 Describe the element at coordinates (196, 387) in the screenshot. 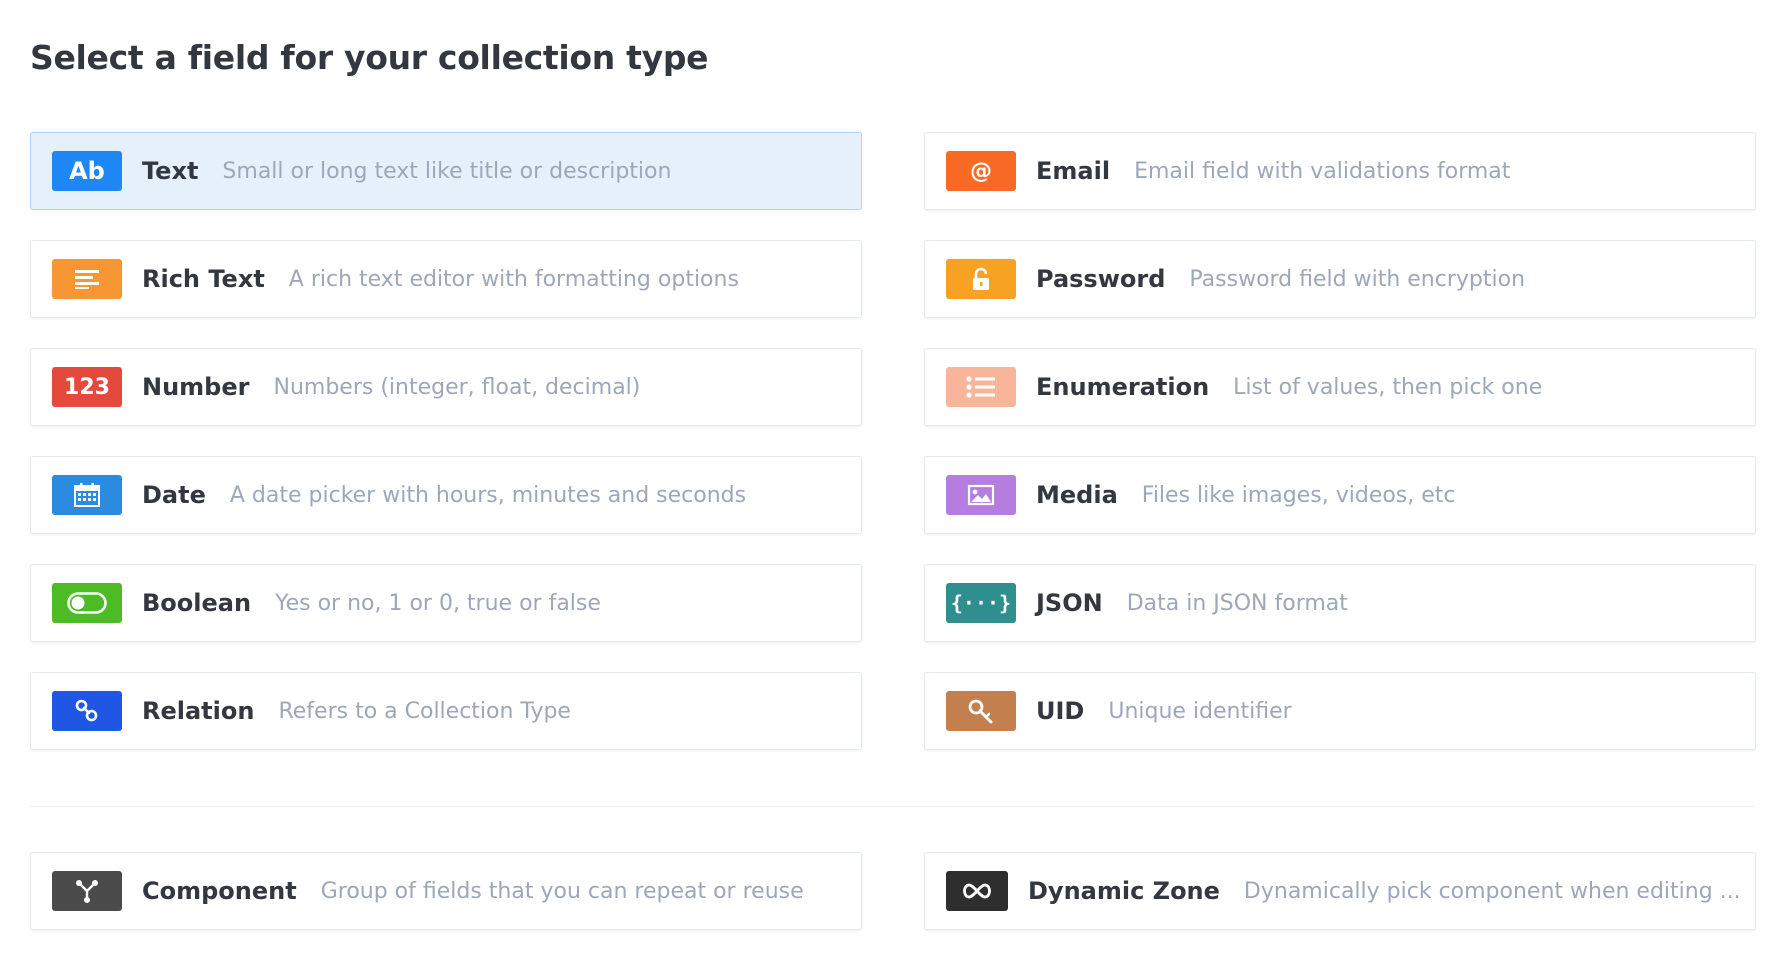

I see `field-label: Number` at that location.